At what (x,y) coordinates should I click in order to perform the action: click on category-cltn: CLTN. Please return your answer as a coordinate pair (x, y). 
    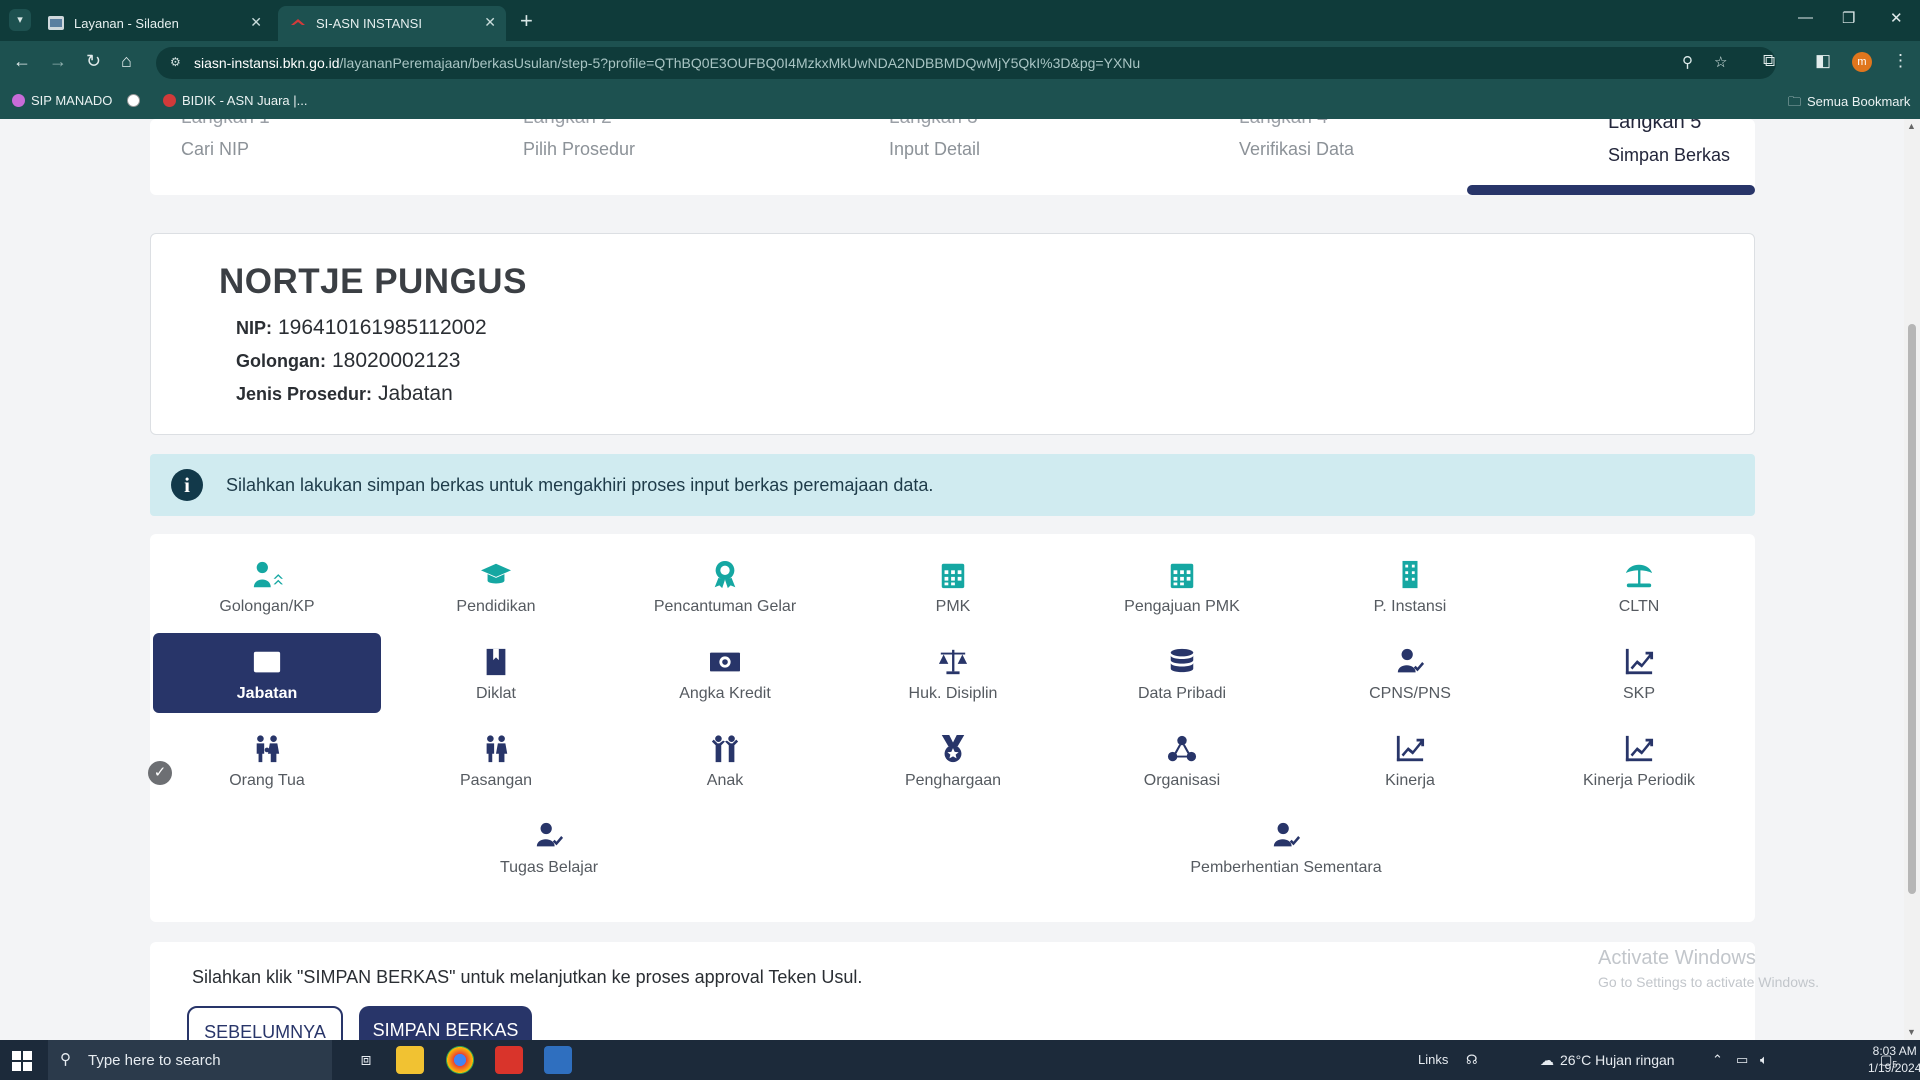
    Looking at the image, I should click on (1639, 586).